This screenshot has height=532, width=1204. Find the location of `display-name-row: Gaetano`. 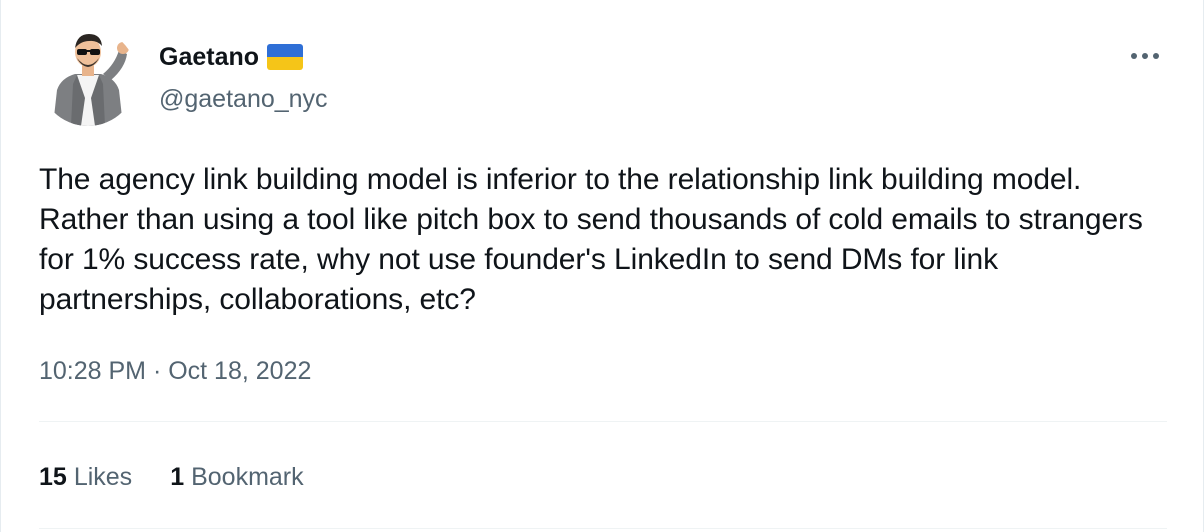

display-name-row: Gaetano is located at coordinates (231, 57).